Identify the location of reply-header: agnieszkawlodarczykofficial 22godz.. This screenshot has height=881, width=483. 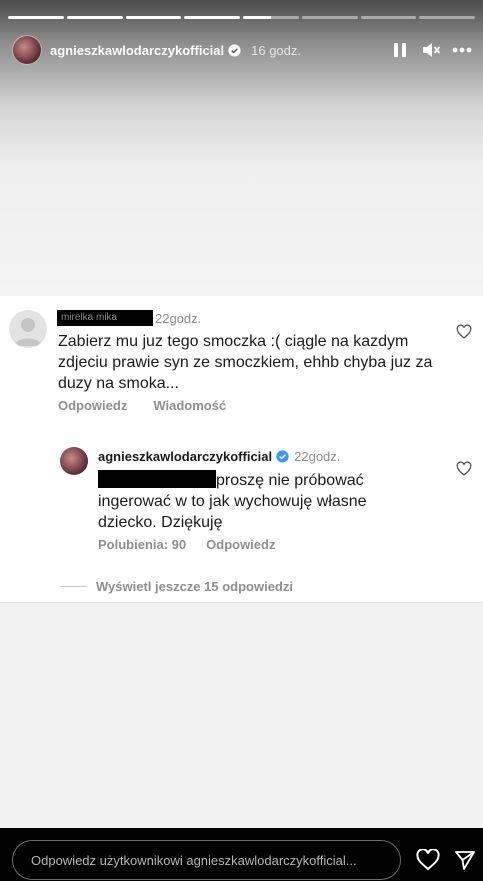
(219, 456).